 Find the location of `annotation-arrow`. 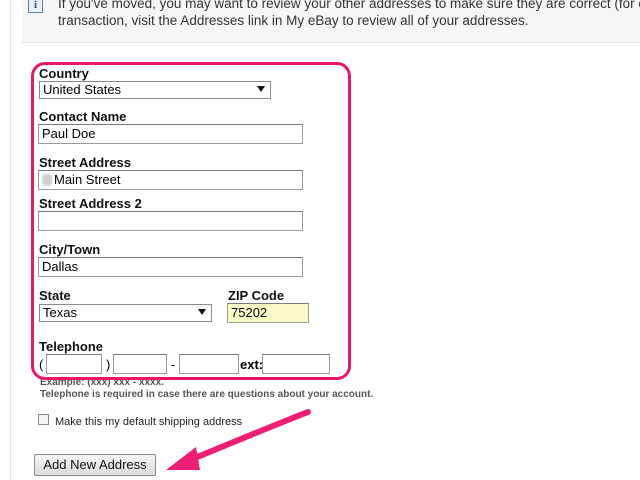

annotation-arrow is located at coordinates (238, 439).